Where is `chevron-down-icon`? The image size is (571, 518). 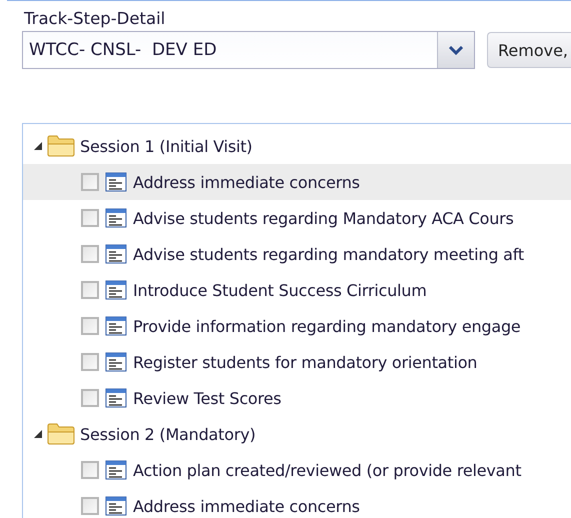 chevron-down-icon is located at coordinates (456, 50).